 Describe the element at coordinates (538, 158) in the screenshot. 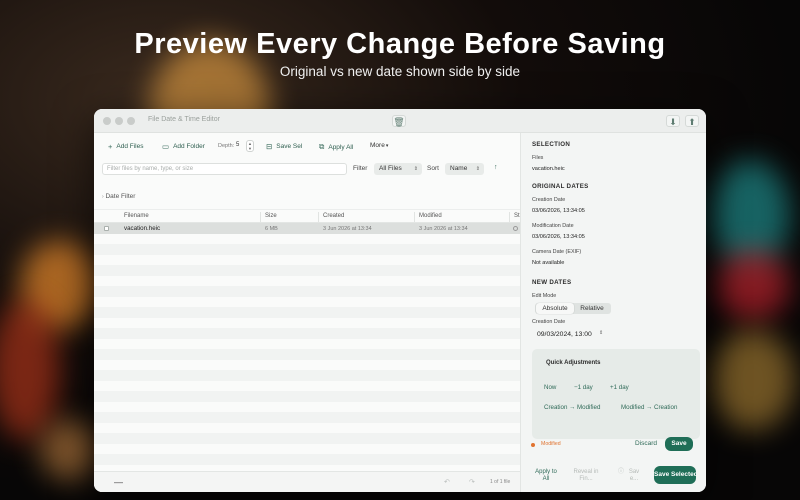

I see `files-label: Files` at that location.